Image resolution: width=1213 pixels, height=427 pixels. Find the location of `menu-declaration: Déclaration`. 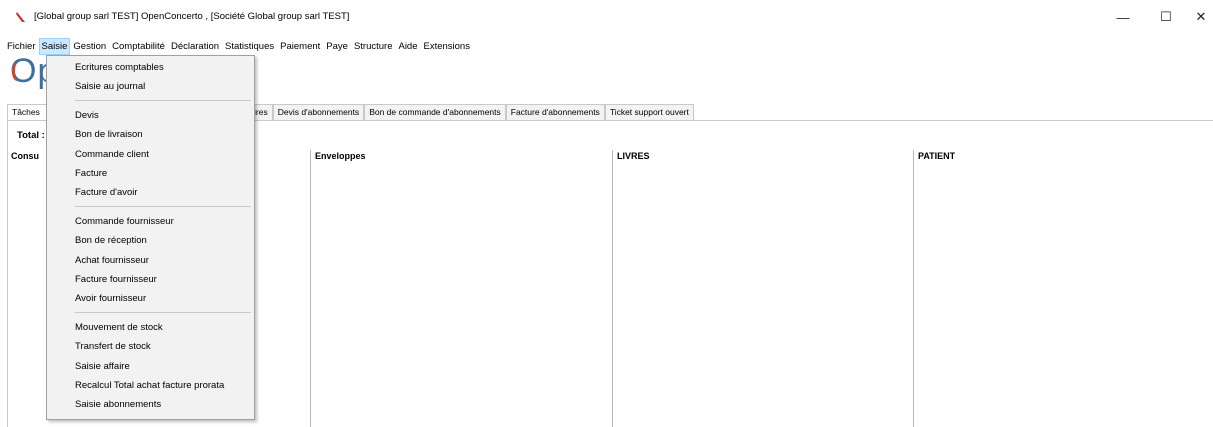

menu-declaration: Déclaration is located at coordinates (195, 46).